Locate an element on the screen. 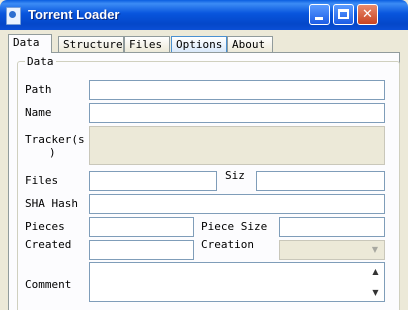 The width and height of the screenshot is (408, 310). tab-structure: Structure is located at coordinates (91, 44).